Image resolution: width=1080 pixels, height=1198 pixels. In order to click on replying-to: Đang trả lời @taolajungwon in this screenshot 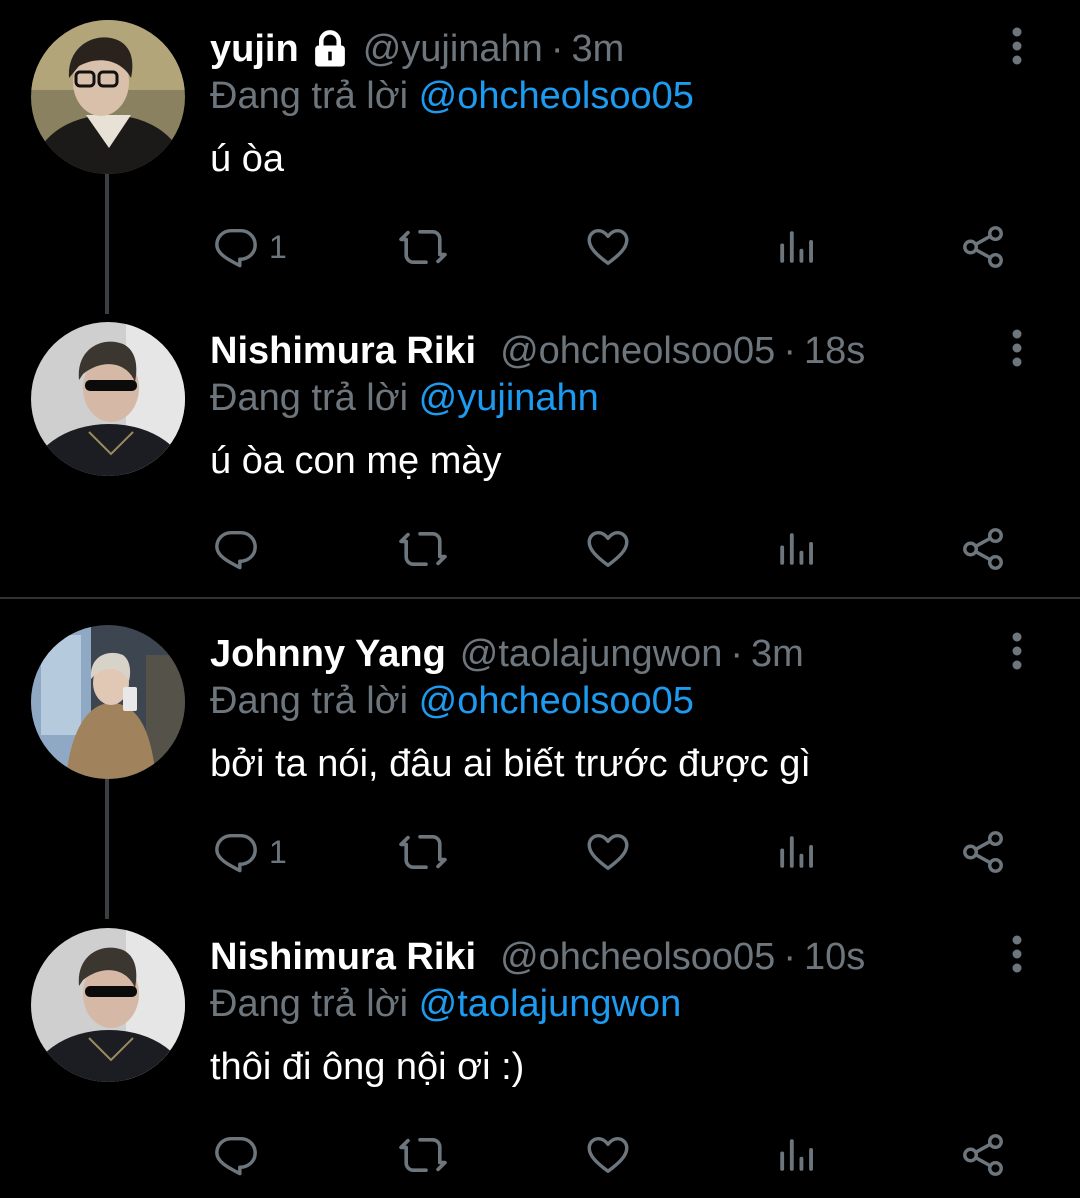, I will do `click(445, 1004)`.